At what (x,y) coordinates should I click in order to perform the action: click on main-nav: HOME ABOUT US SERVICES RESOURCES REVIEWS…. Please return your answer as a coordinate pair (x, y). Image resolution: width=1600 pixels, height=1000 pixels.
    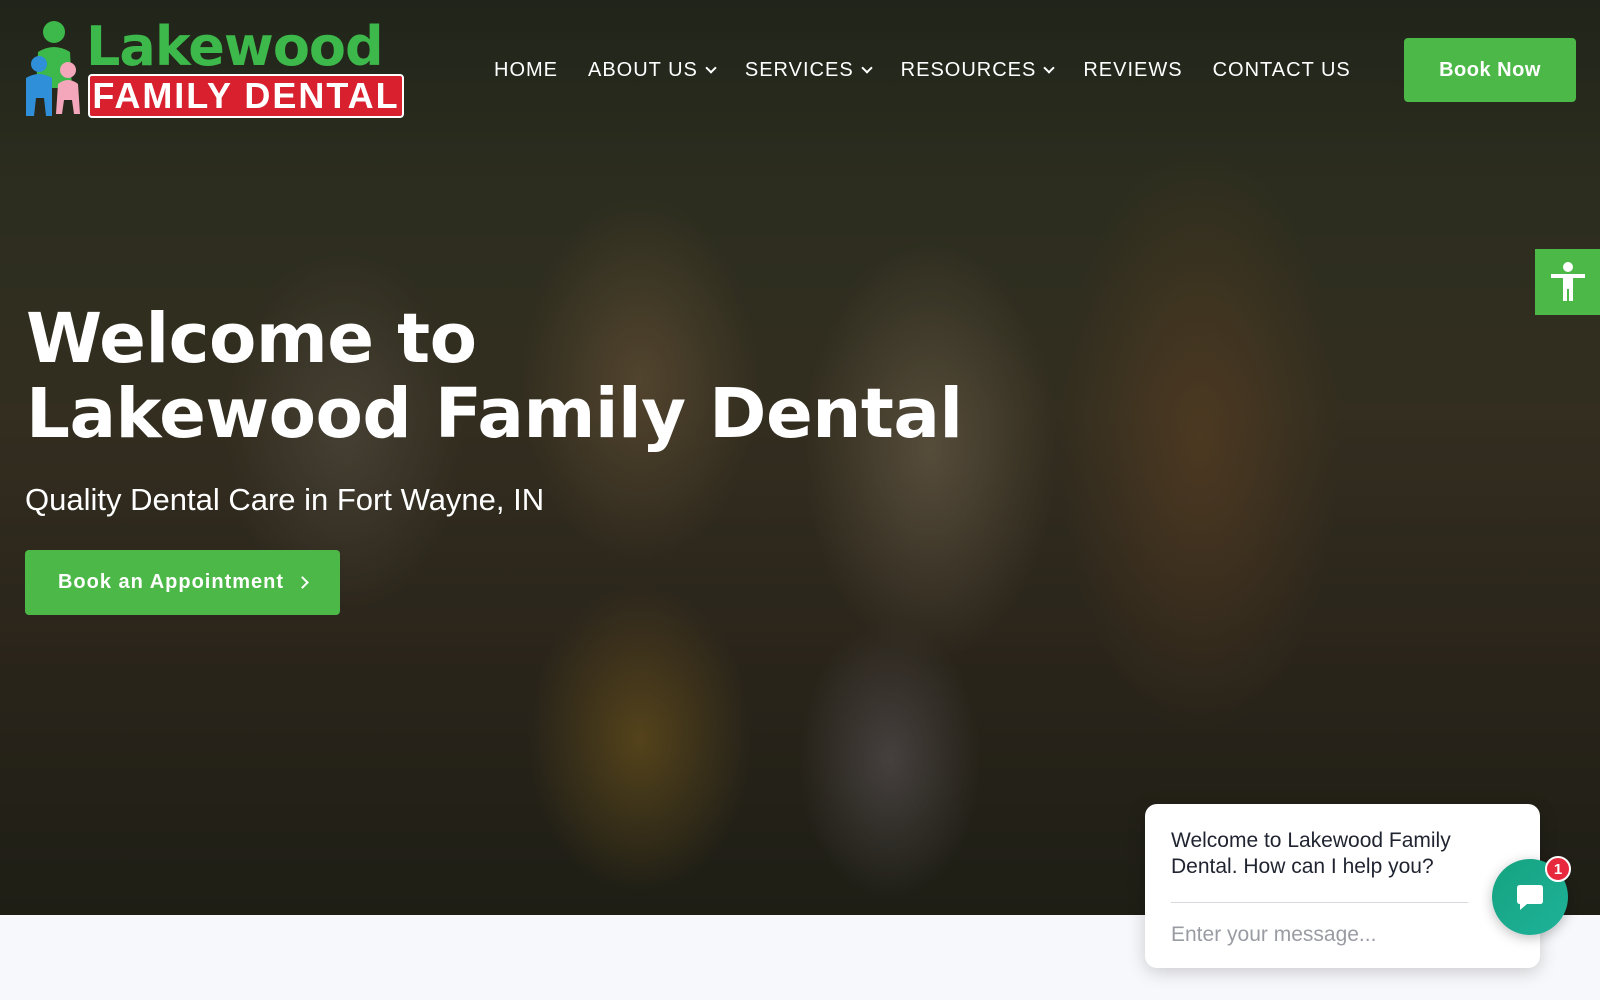
    Looking at the image, I should click on (937, 70).